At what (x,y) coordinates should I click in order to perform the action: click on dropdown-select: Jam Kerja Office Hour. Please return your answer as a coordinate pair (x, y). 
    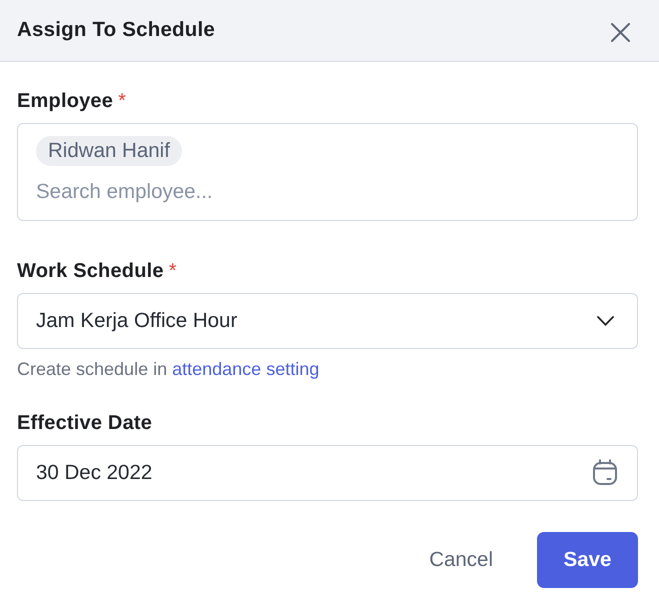
    Looking at the image, I should click on (327, 321).